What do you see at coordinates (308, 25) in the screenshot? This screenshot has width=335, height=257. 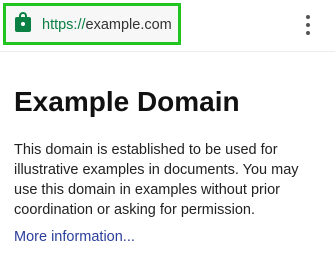 I see `more-vert-icon` at bounding box center [308, 25].